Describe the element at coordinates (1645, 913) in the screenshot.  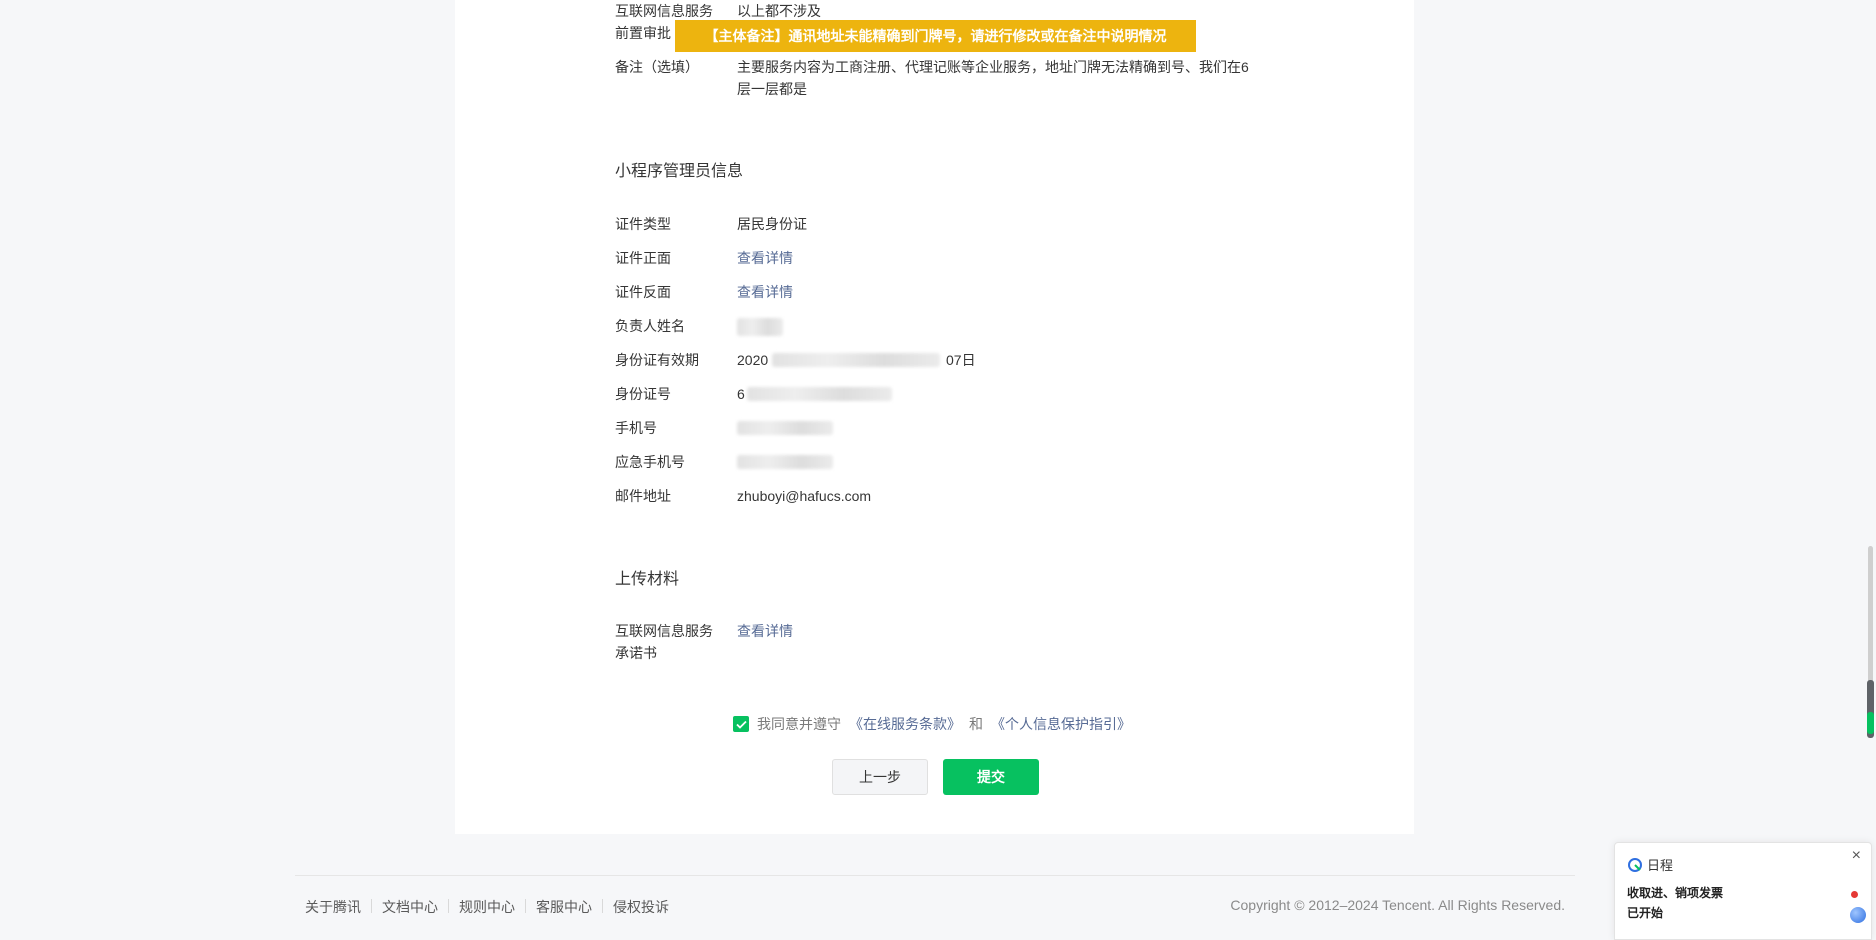
I see `notification-status: 已开始` at that location.